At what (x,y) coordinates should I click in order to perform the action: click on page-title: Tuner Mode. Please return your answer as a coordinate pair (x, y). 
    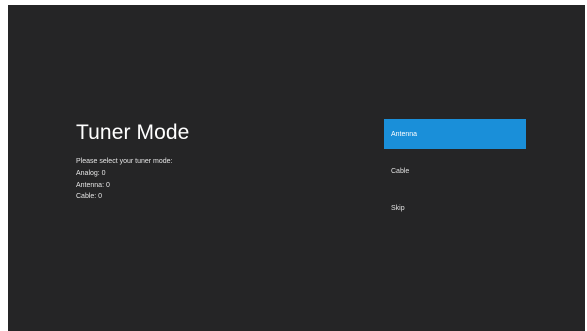
    Looking at the image, I should click on (133, 132).